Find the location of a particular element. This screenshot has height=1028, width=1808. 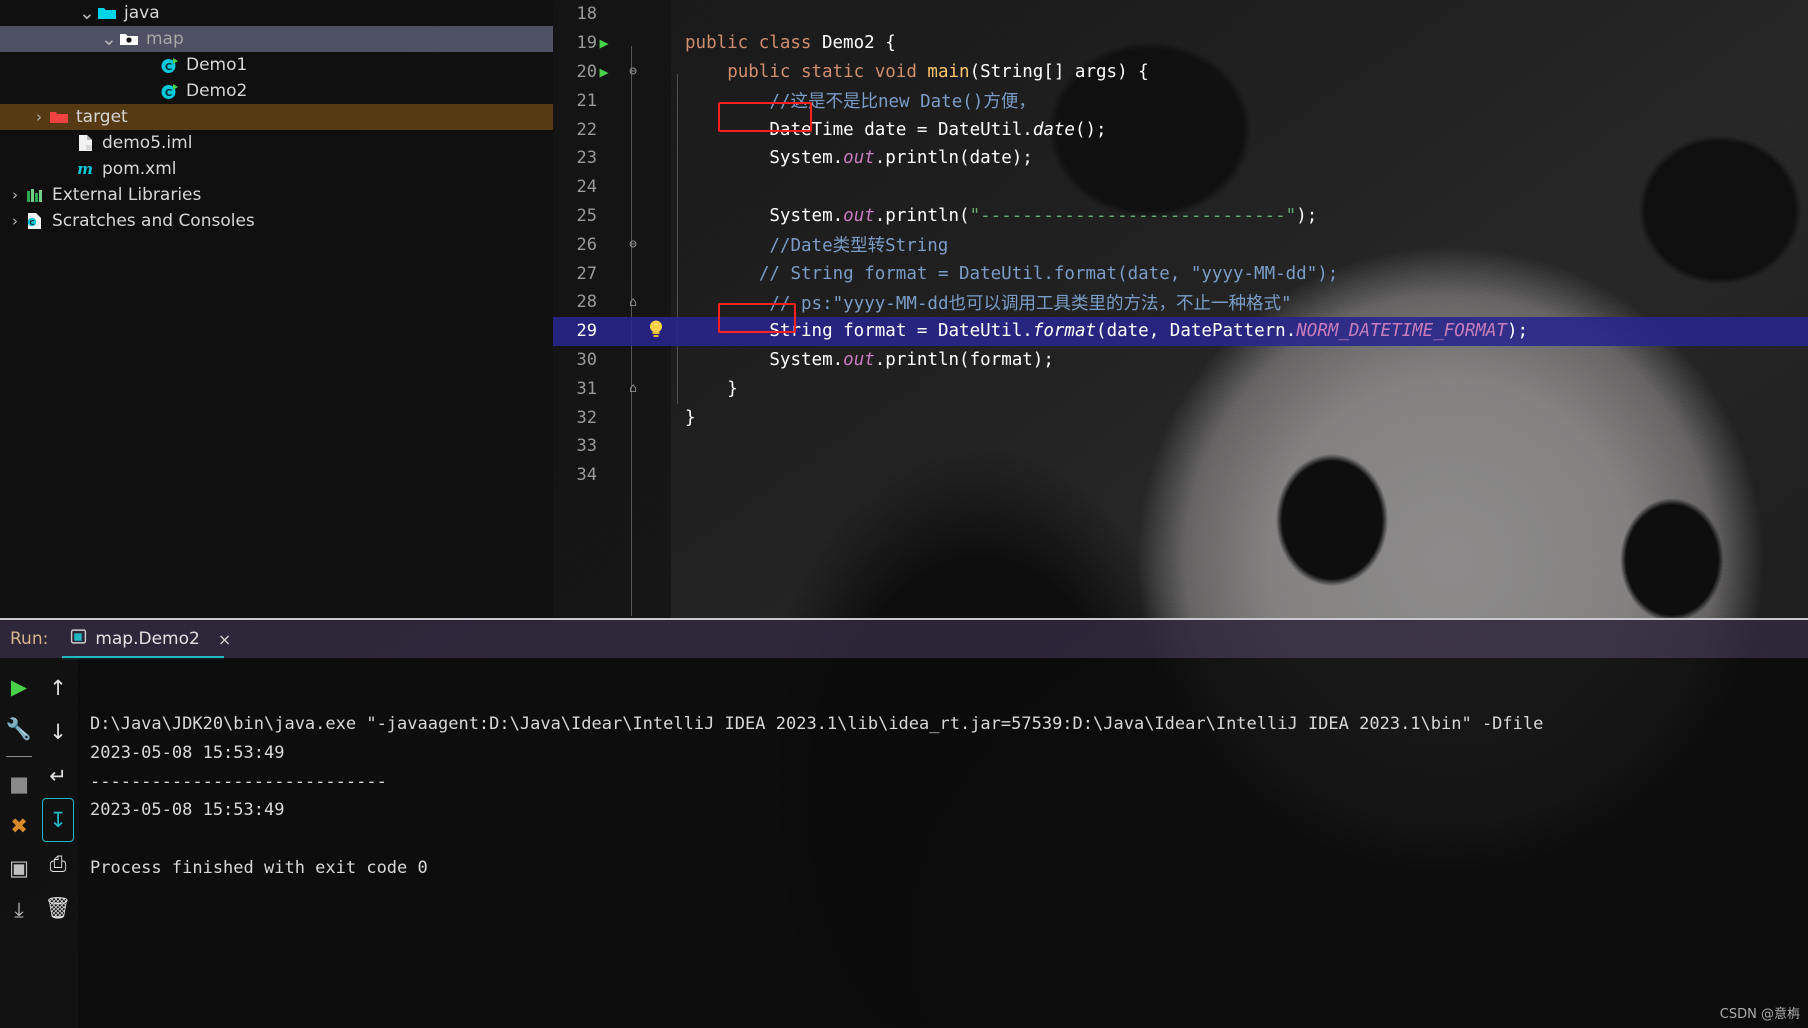

code-line-23: 23 System.out.println(date); is located at coordinates (1180, 158).